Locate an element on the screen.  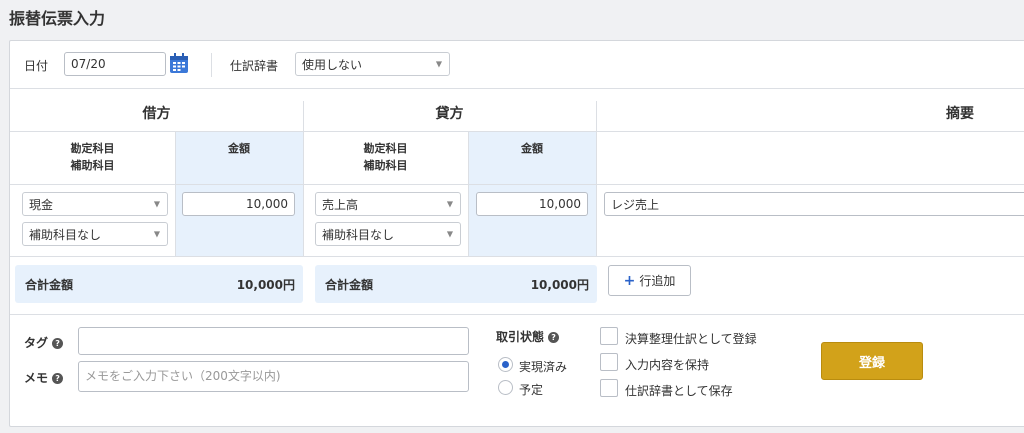
closing-entry-label: 決算整理仕訳として登録 is located at coordinates (691, 339).